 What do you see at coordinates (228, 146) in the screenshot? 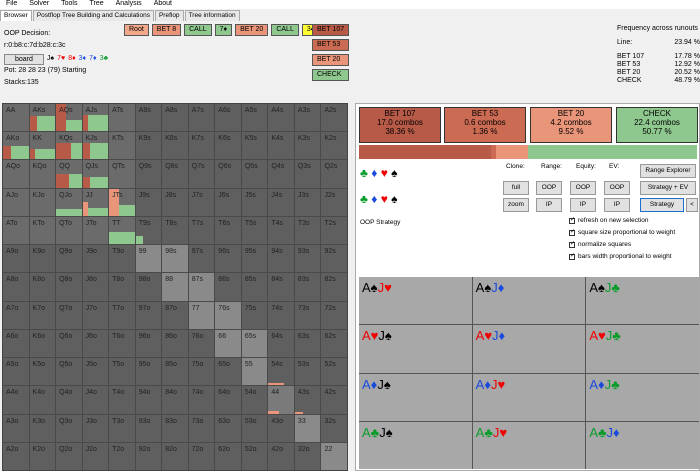
I see `range-cell-K6s: K6s` at bounding box center [228, 146].